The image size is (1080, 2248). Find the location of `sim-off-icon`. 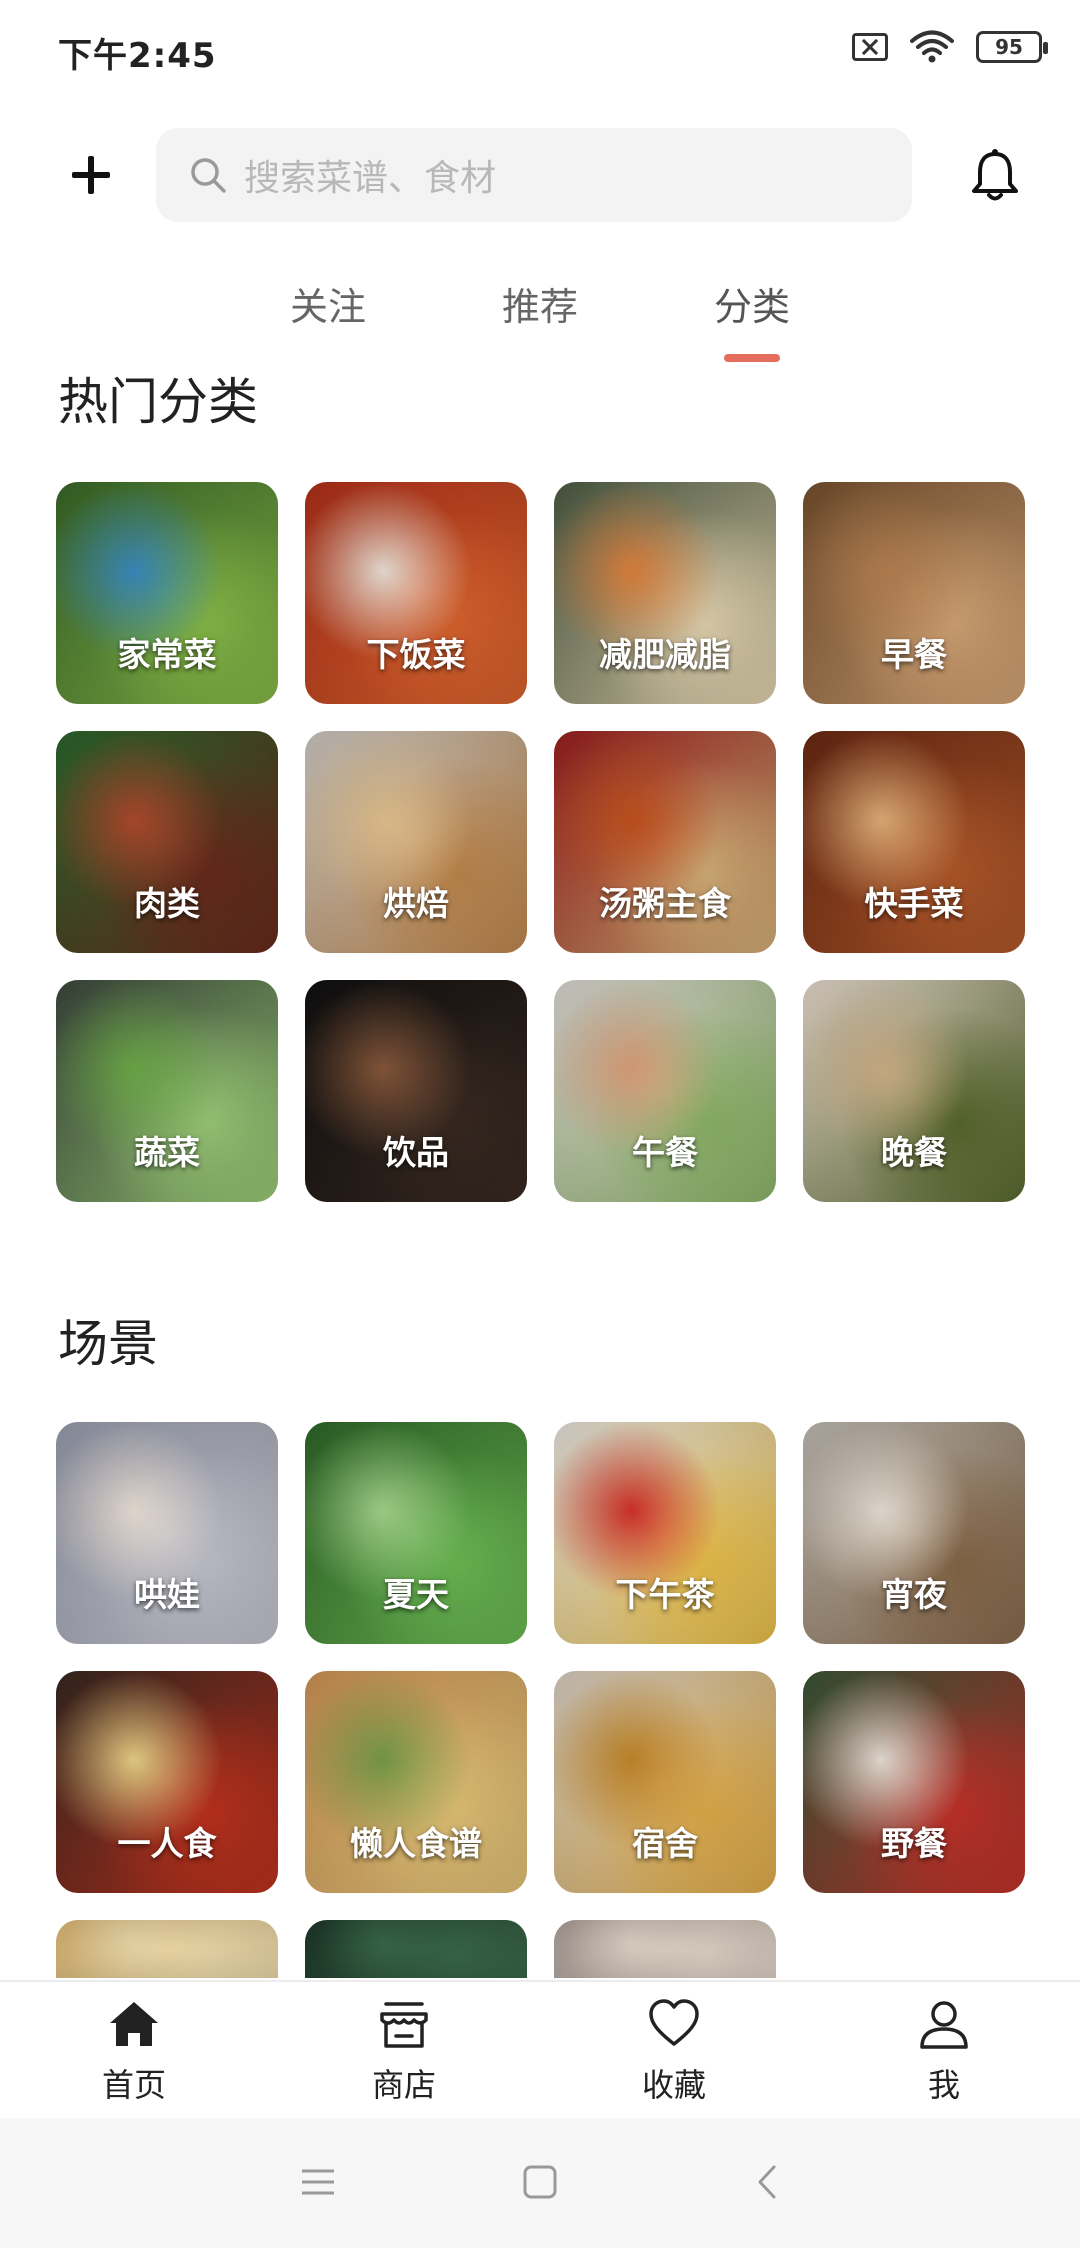

sim-off-icon is located at coordinates (870, 47).